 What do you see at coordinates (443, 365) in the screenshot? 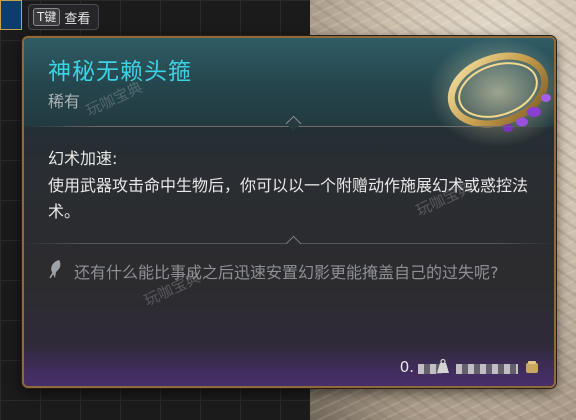
I see `weight-icon` at bounding box center [443, 365].